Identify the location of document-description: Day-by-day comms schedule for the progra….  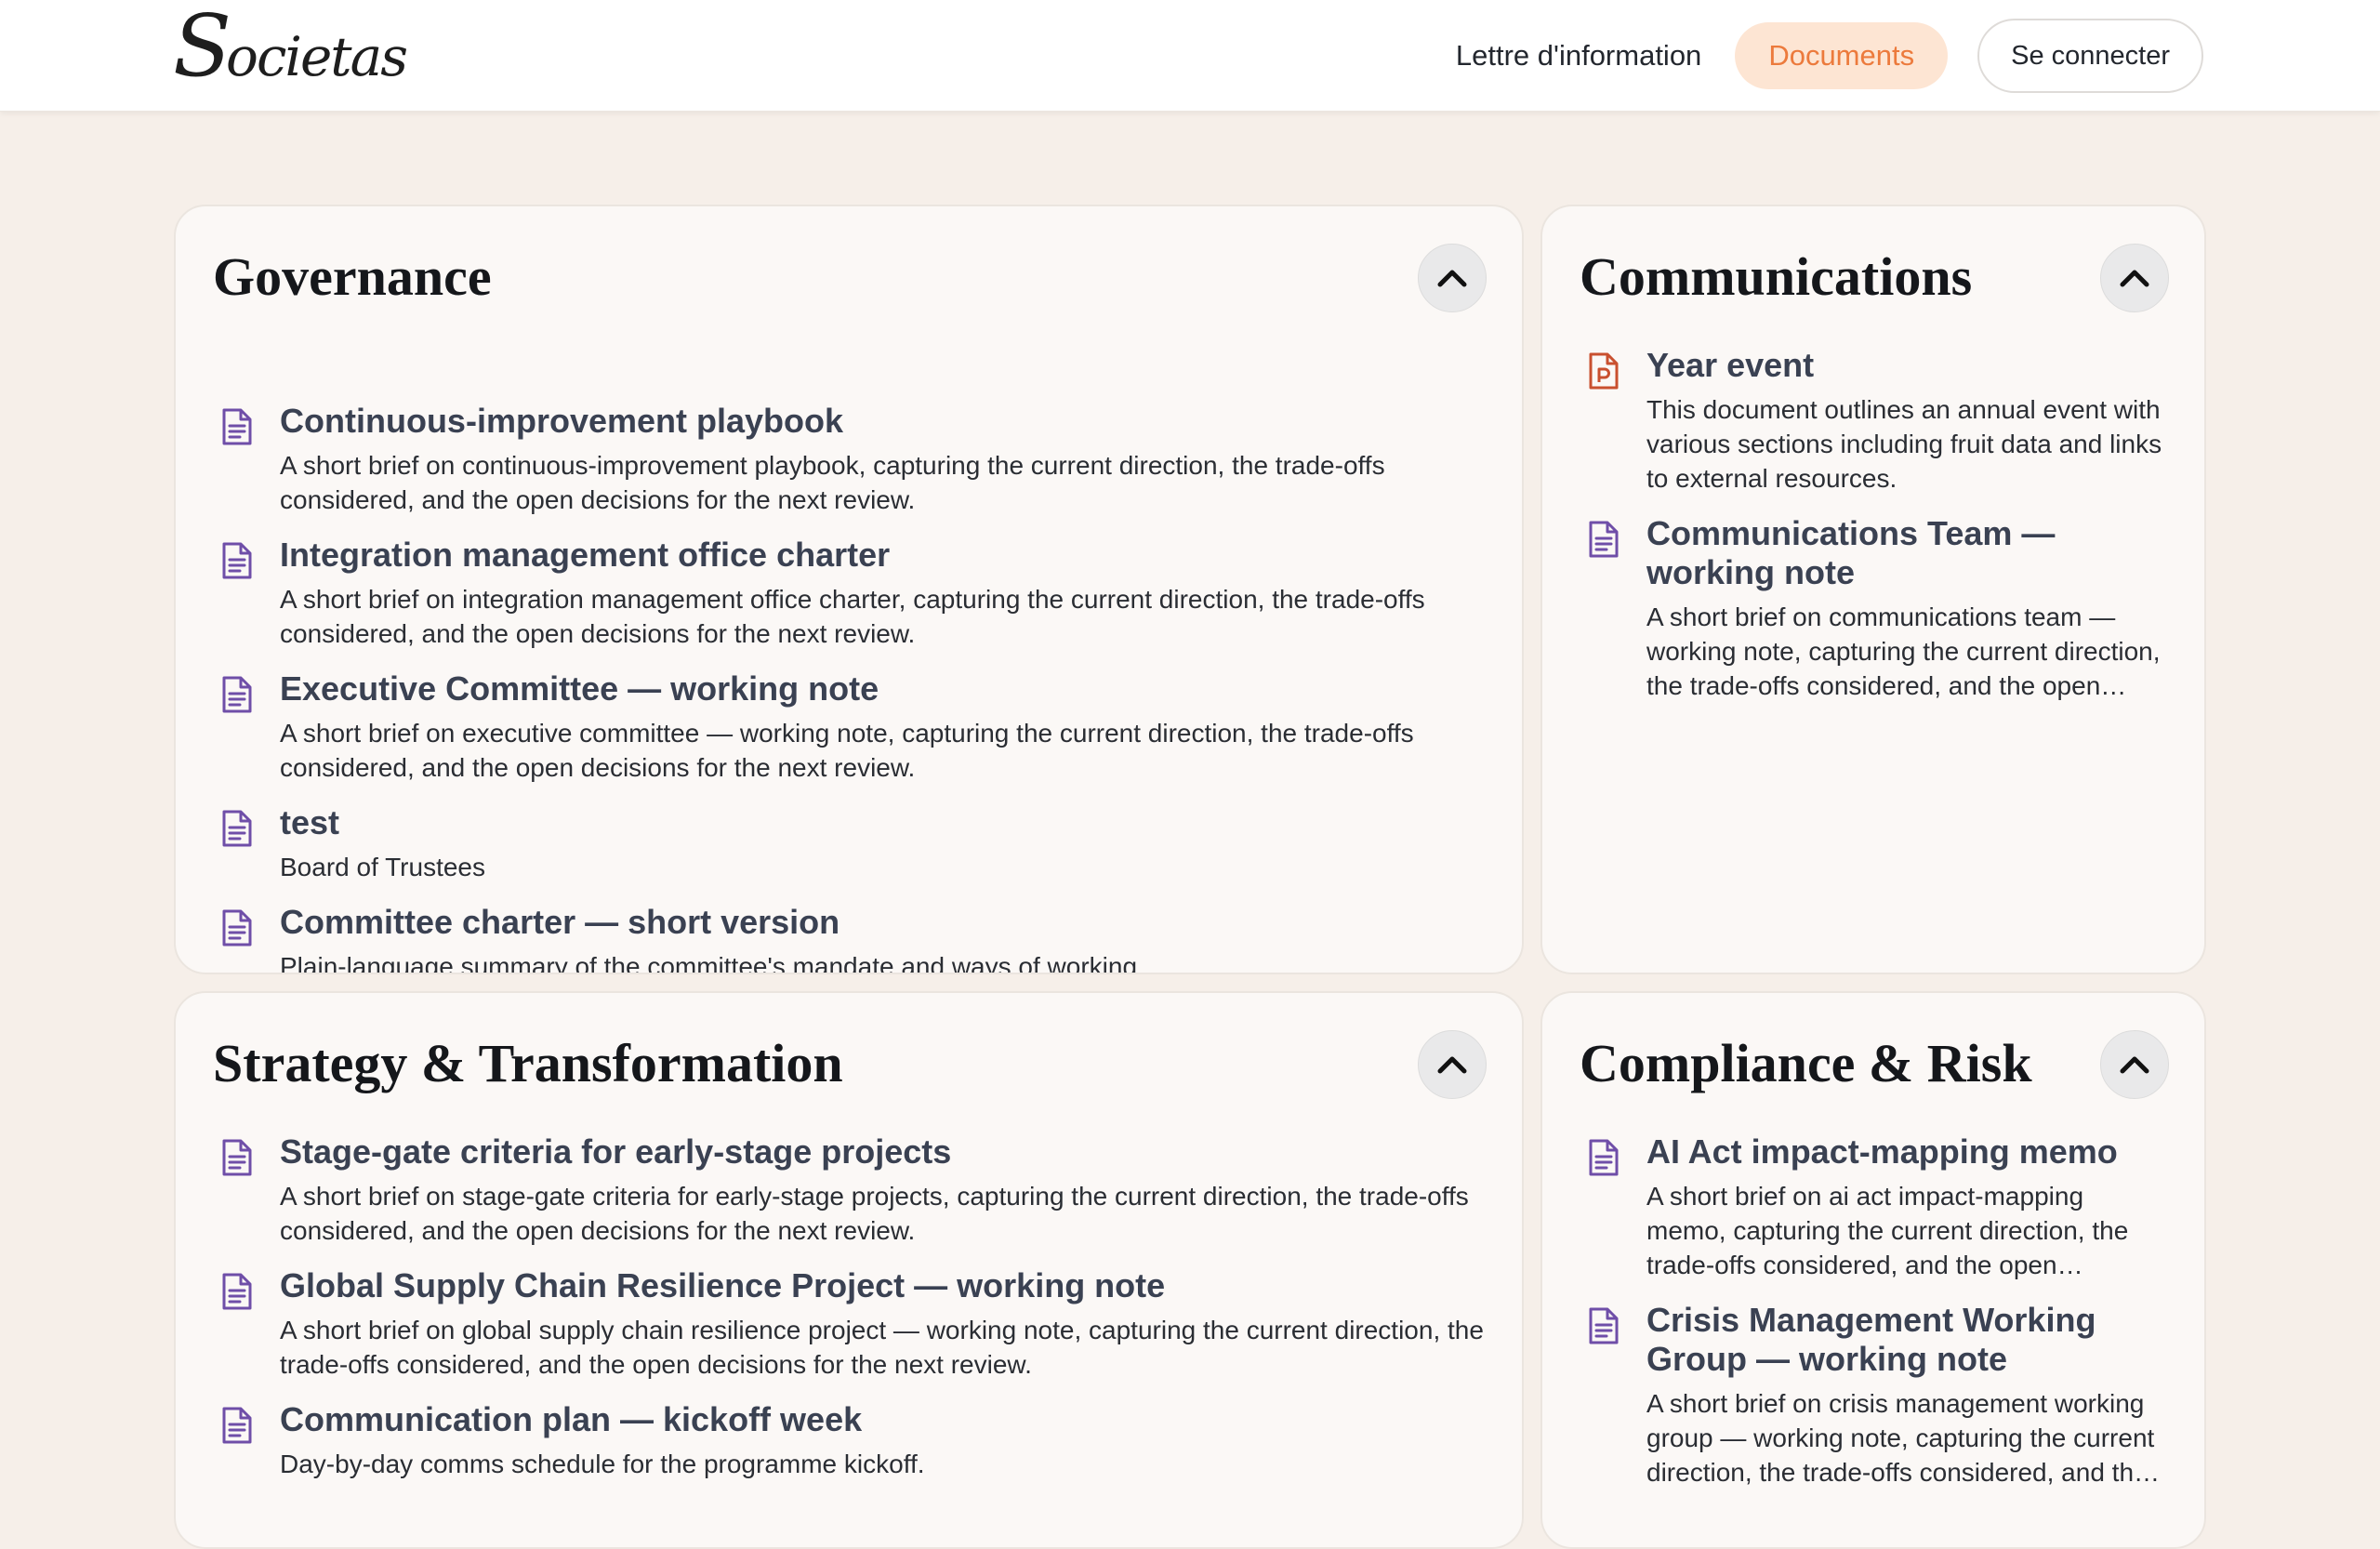
(602, 1464).